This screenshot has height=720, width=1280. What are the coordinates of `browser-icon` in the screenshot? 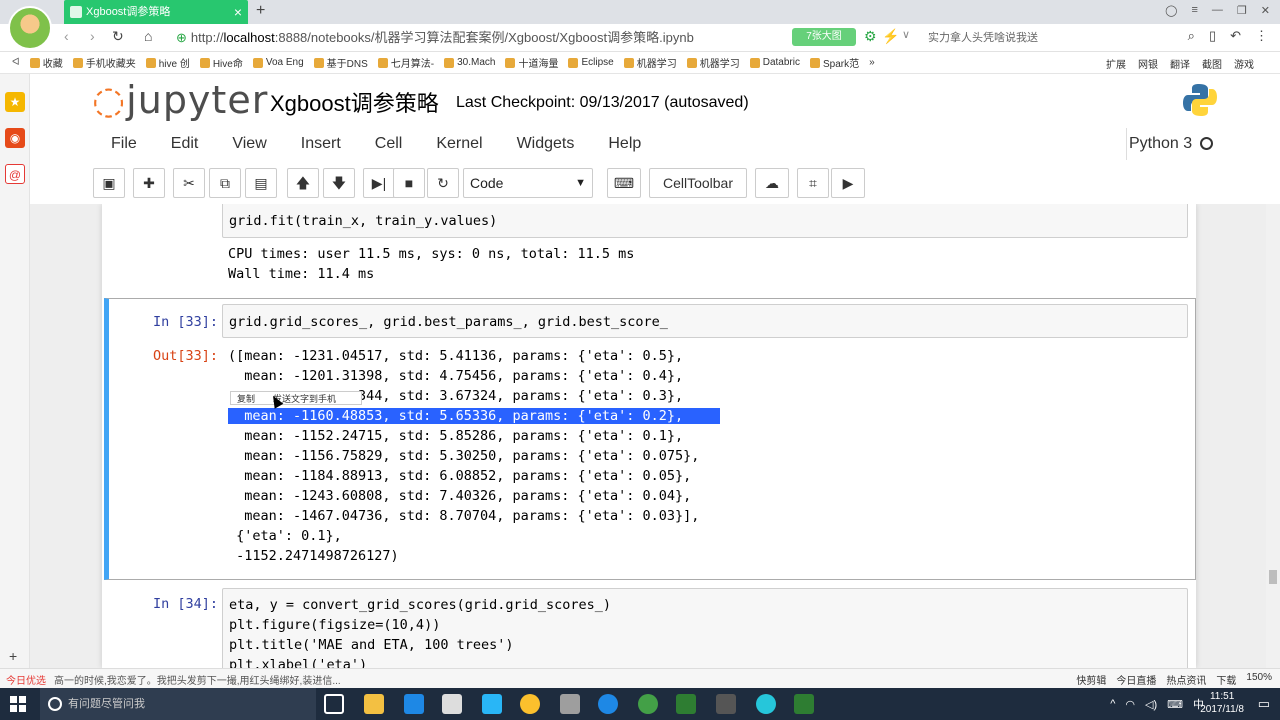 It's located at (608, 704).